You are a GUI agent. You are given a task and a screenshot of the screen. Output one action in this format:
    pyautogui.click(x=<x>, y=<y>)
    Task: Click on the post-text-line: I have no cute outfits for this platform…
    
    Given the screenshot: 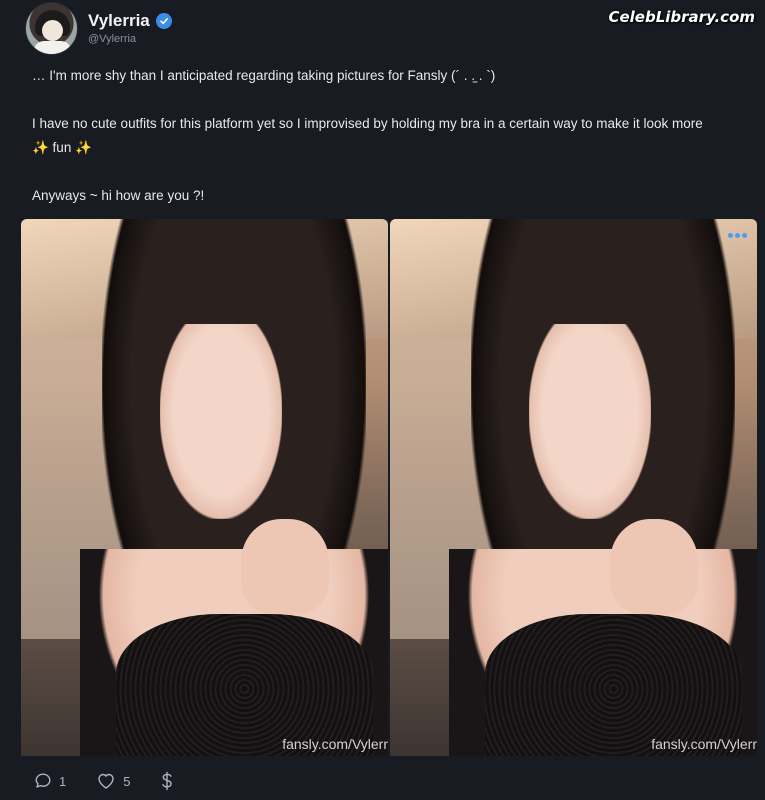 What is the action you would take?
    pyautogui.click(x=367, y=123)
    